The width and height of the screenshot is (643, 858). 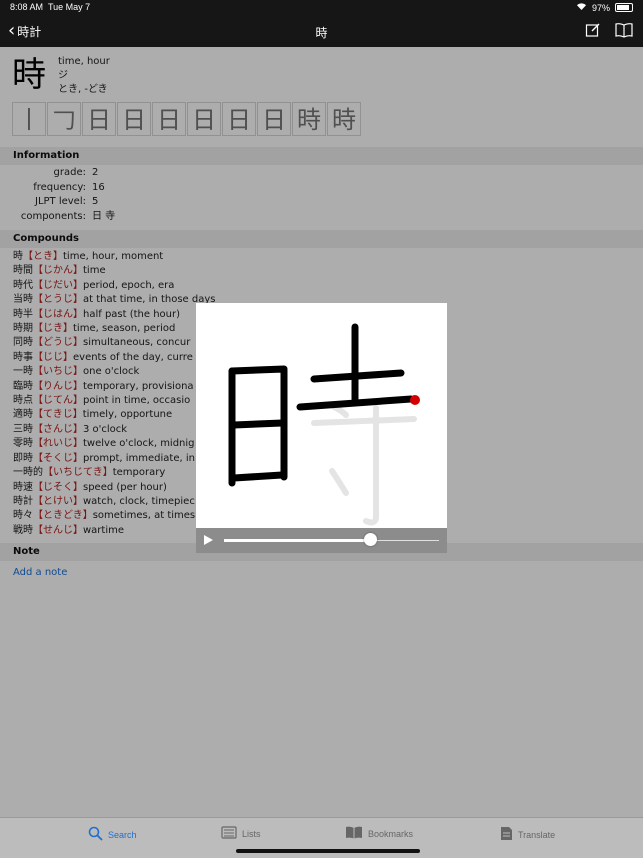 I want to click on status-right: 97%, so click(x=604, y=7).